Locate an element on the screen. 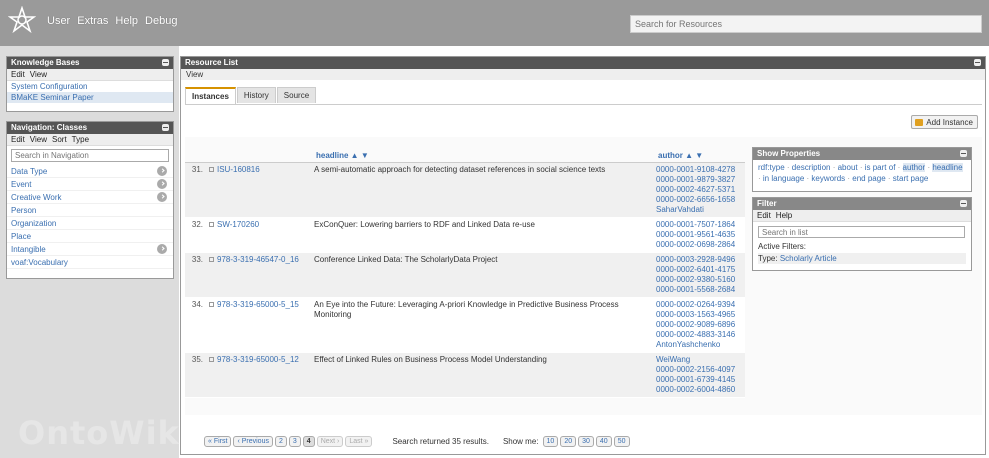 The image size is (989, 458). pager-first-button: « First is located at coordinates (218, 441).